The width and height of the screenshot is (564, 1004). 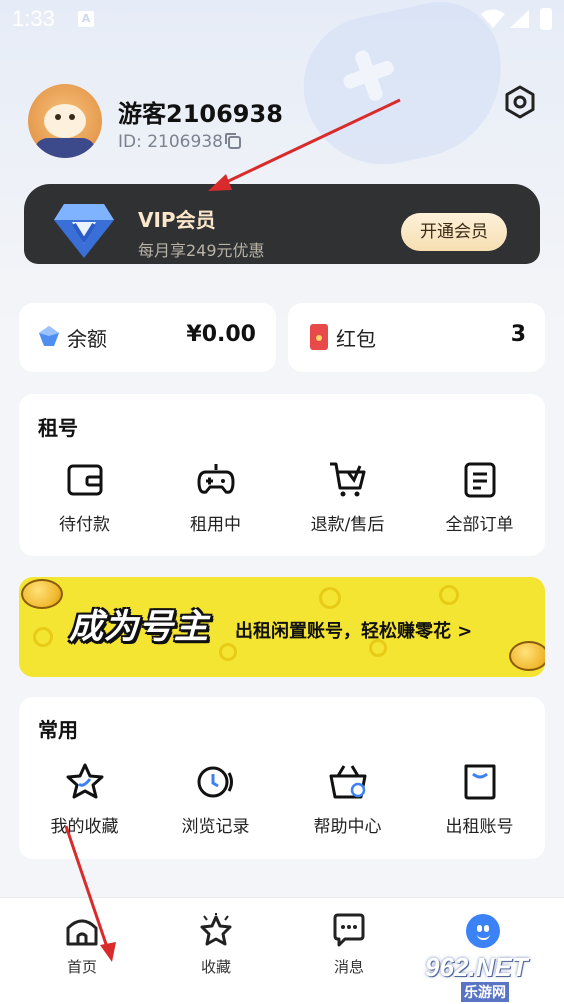 I want to click on my-favorites-button: 我的收藏, so click(x=84, y=799).